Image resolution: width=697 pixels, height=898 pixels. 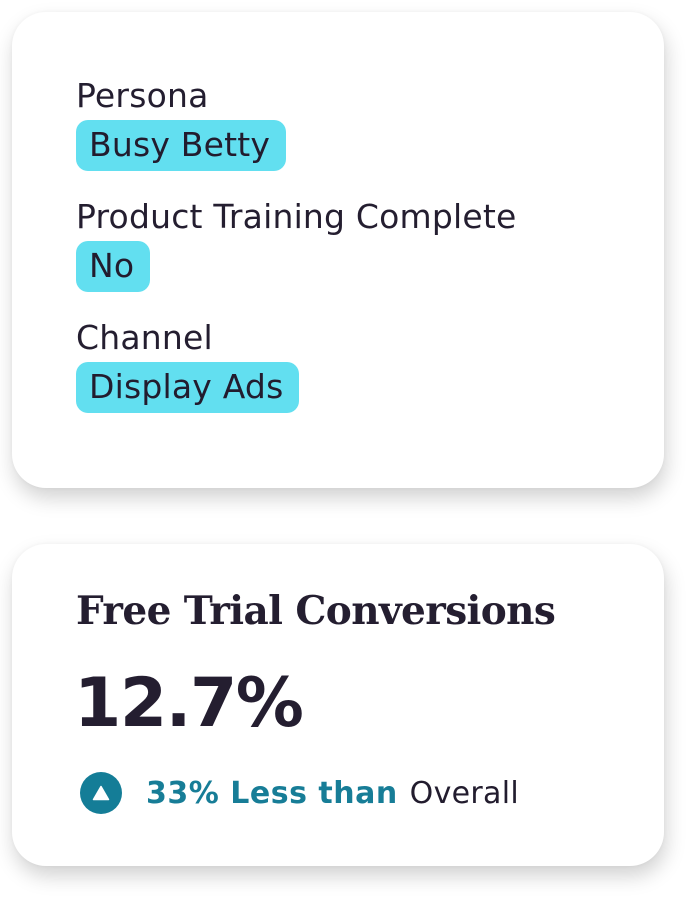 What do you see at coordinates (272, 793) in the screenshot?
I see `comparison-delta: 33% Less than` at bounding box center [272, 793].